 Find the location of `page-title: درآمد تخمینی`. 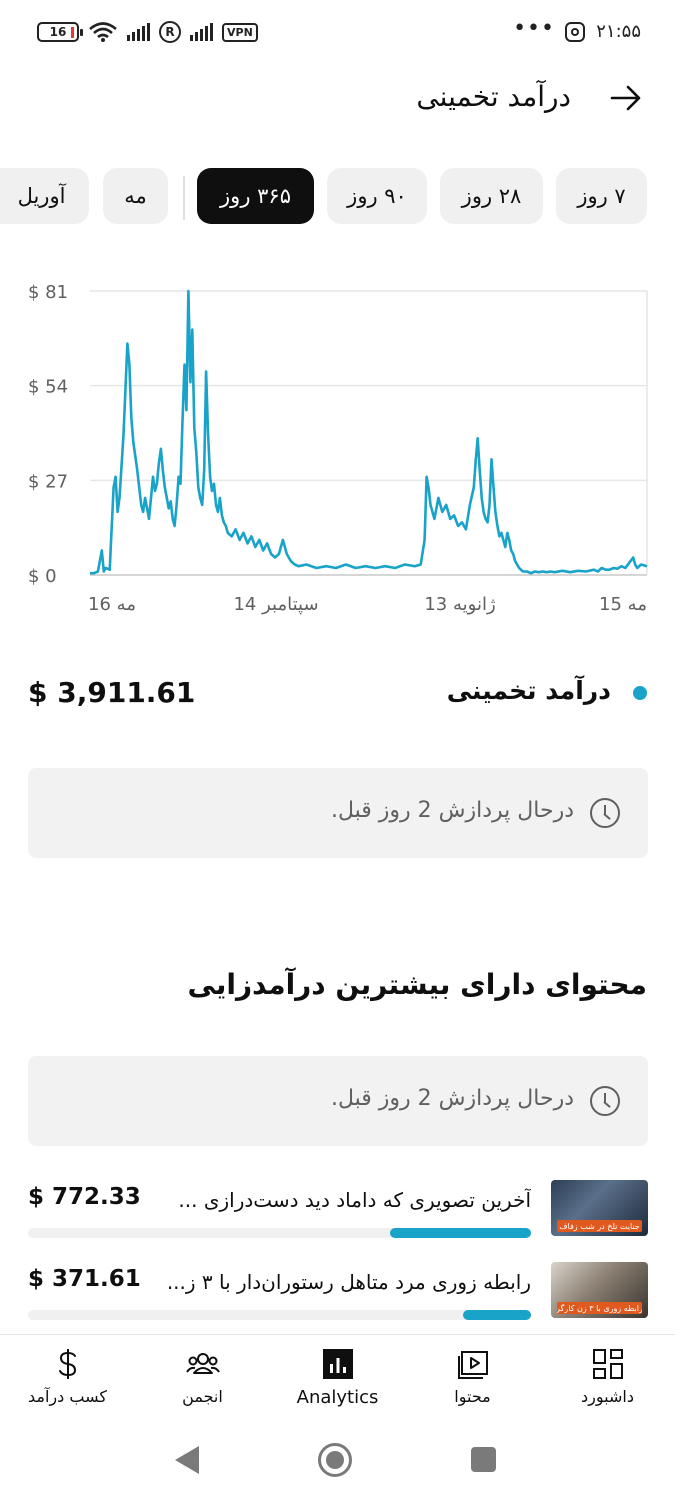

page-title: درآمد تخمینی is located at coordinates (493, 96).